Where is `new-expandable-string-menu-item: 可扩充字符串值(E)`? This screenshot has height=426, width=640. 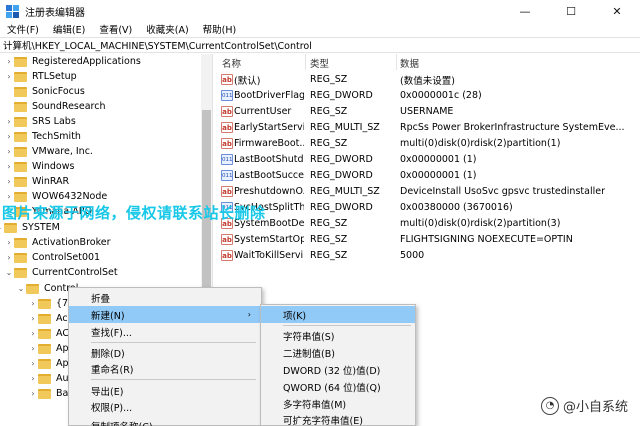
new-expandable-string-menu-item: 可扩充字符串值(E) is located at coordinates (338, 418).